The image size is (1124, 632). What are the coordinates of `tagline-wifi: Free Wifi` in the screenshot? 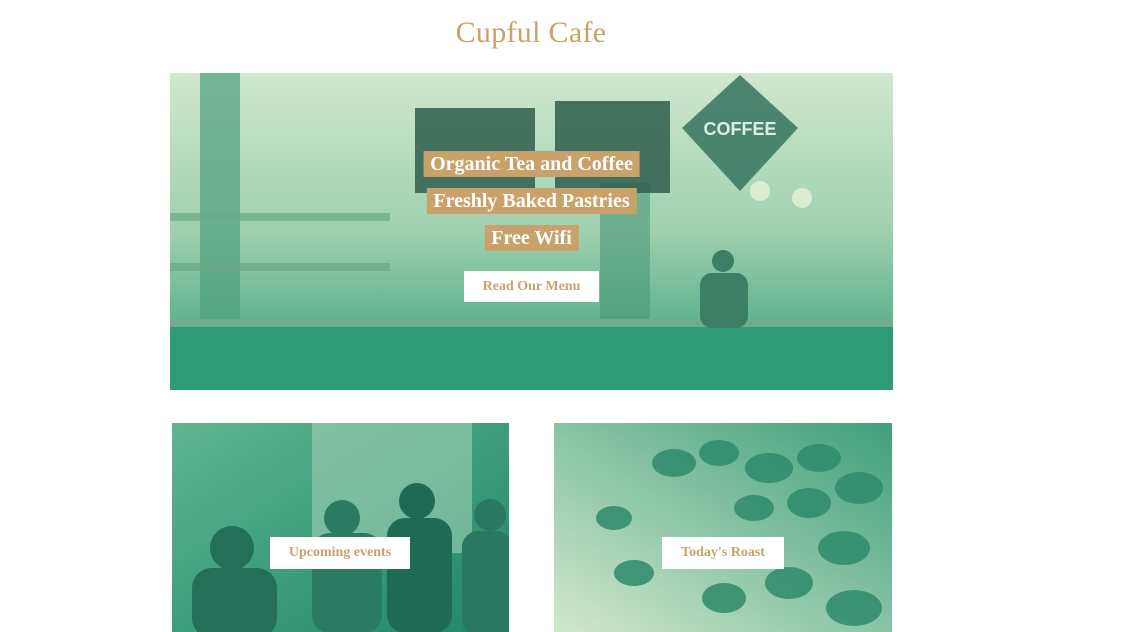 It's located at (531, 238).